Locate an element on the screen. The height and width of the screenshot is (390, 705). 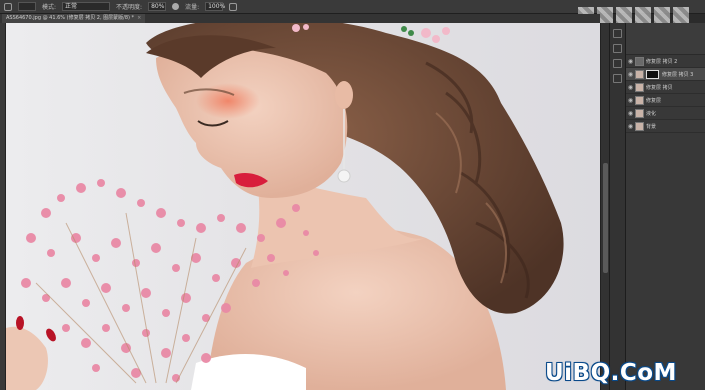
layer-row: ◉ 修复层 拷贝 is located at coordinates (665, 87).